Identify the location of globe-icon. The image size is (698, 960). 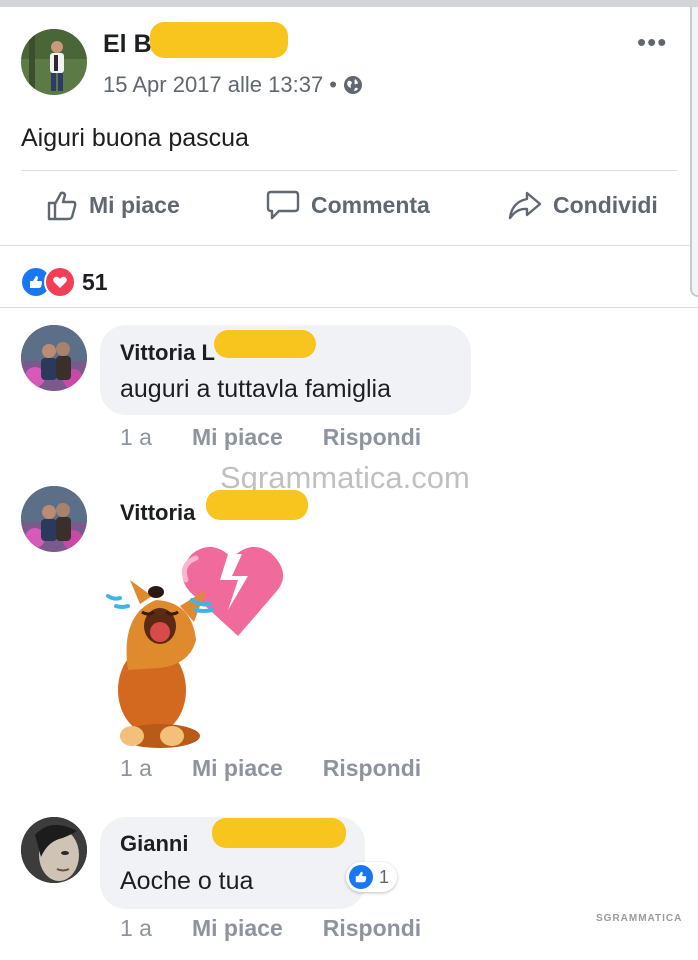
(353, 85).